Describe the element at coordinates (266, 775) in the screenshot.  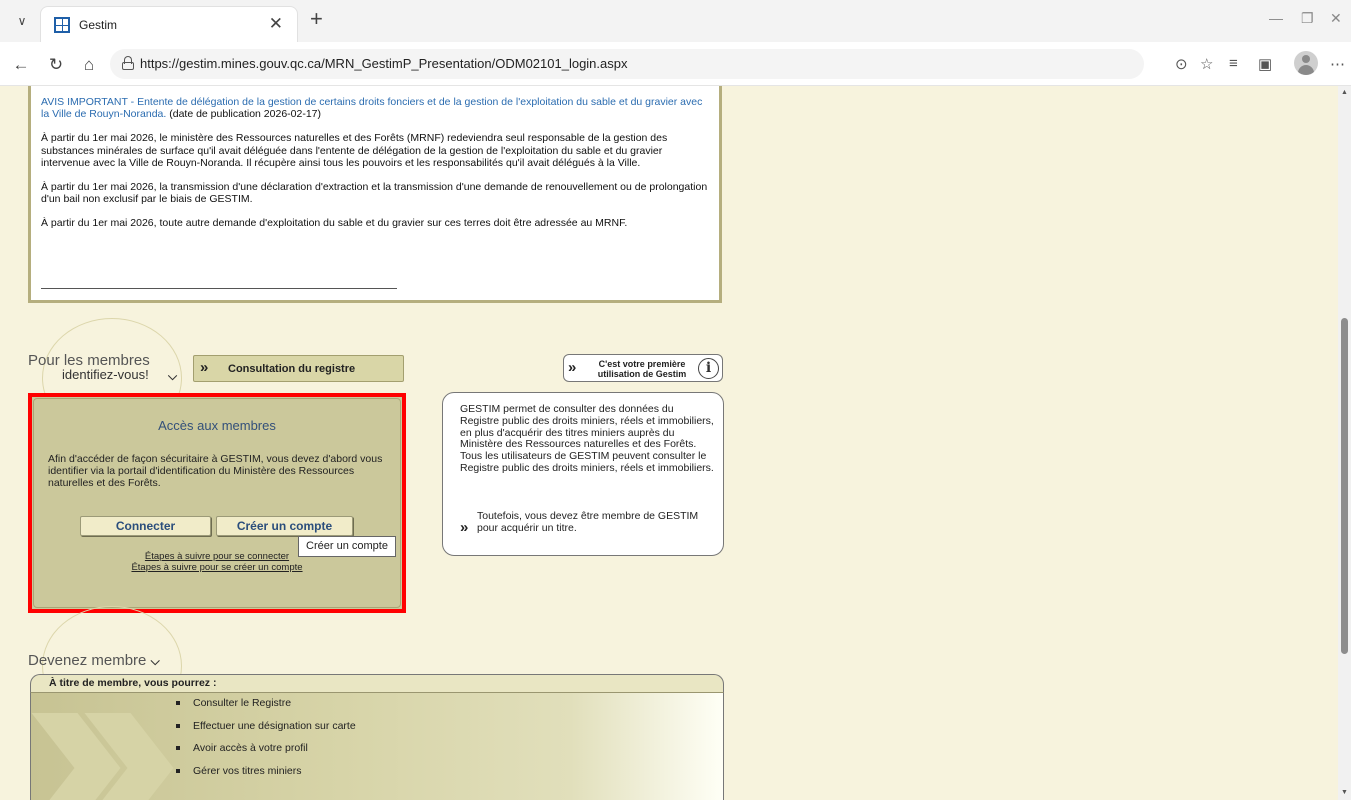
I see `list-item: Gérer vos titres miniers` at that location.